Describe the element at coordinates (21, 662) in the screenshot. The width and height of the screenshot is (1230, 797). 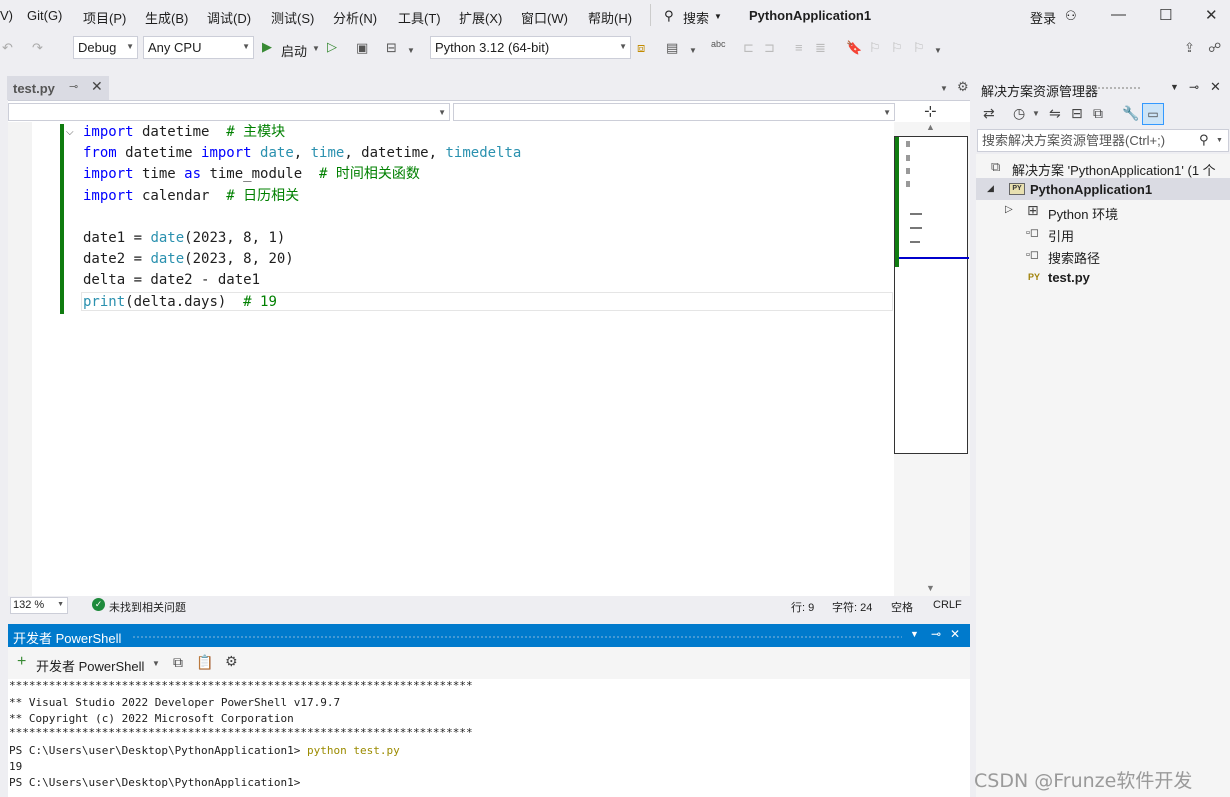
I see `add-icon: +` at that location.